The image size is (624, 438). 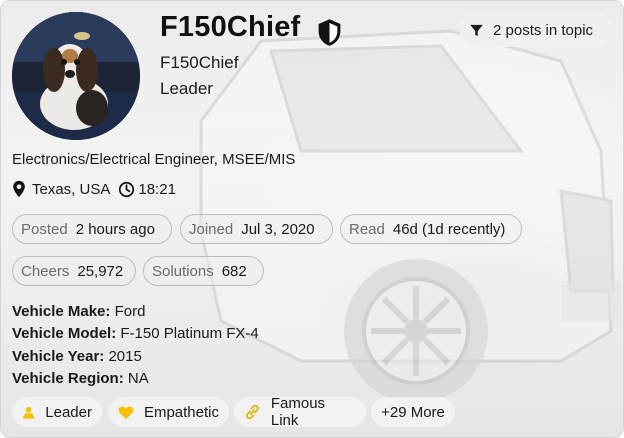 I want to click on vehicle-field-label: Vehicle Model:, so click(x=64, y=333).